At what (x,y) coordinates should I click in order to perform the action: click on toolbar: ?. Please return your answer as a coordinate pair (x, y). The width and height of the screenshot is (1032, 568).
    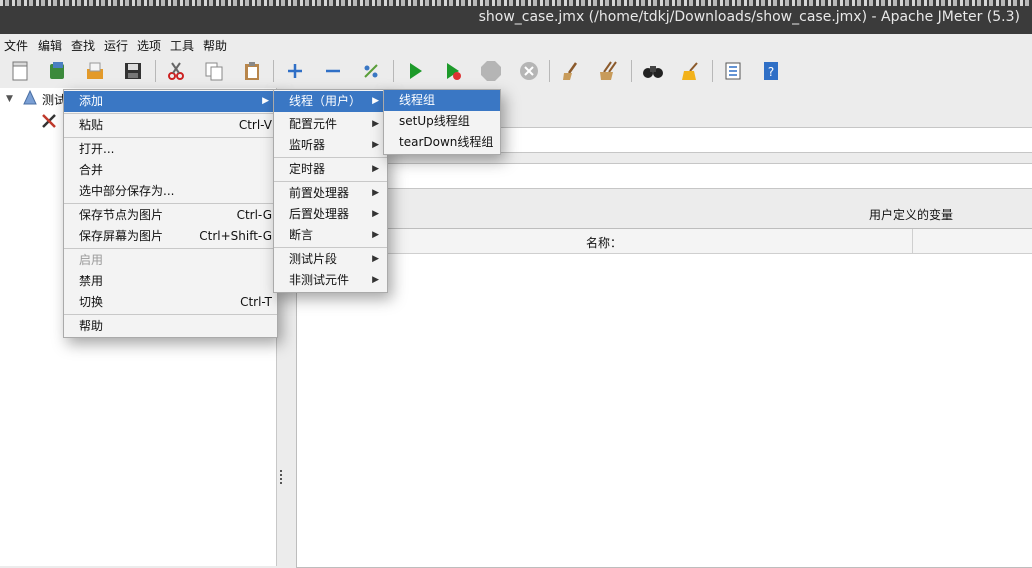
    Looking at the image, I should click on (516, 71).